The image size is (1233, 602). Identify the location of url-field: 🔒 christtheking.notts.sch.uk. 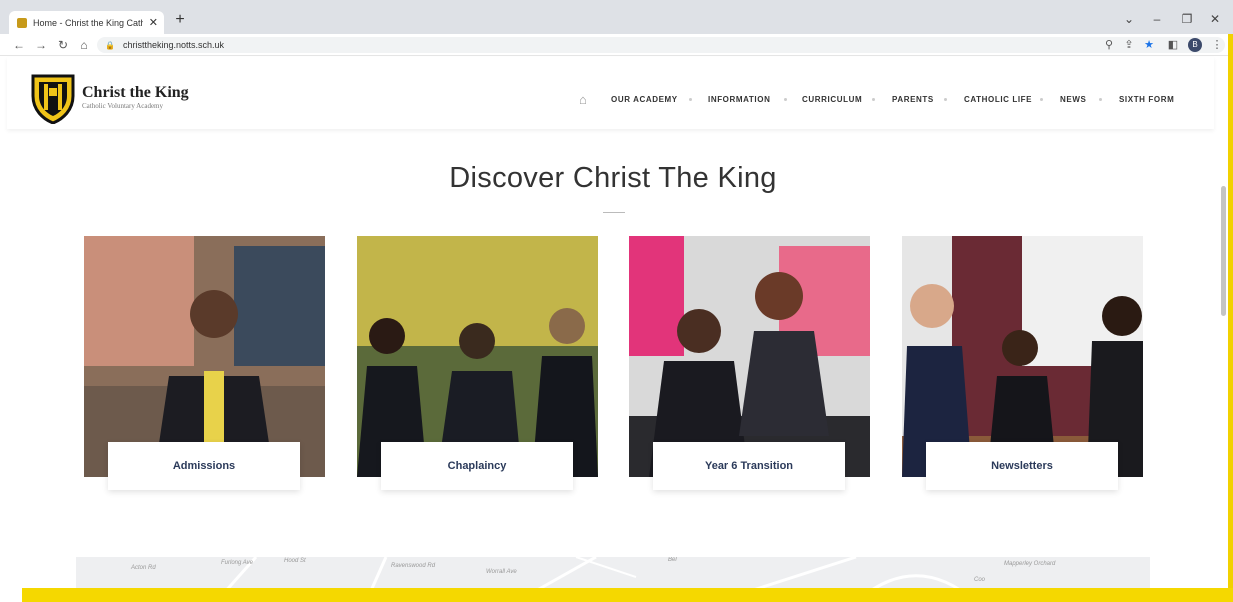
(661, 45).